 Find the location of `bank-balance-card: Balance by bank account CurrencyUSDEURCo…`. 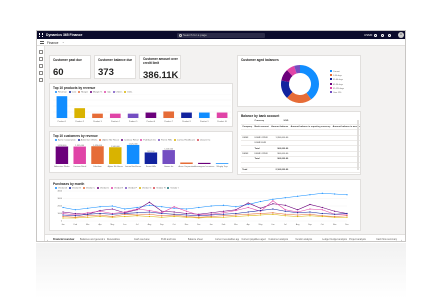

bank-balance-card: Balance by bank account CurrencyUSDEURCo… is located at coordinates (299, 143).